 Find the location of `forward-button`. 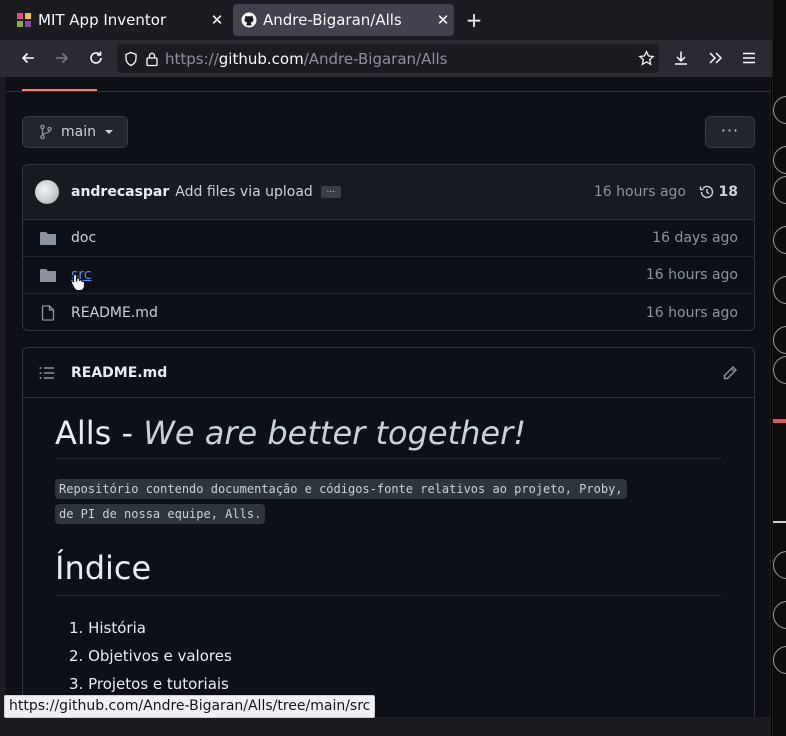

forward-button is located at coordinates (62, 58).